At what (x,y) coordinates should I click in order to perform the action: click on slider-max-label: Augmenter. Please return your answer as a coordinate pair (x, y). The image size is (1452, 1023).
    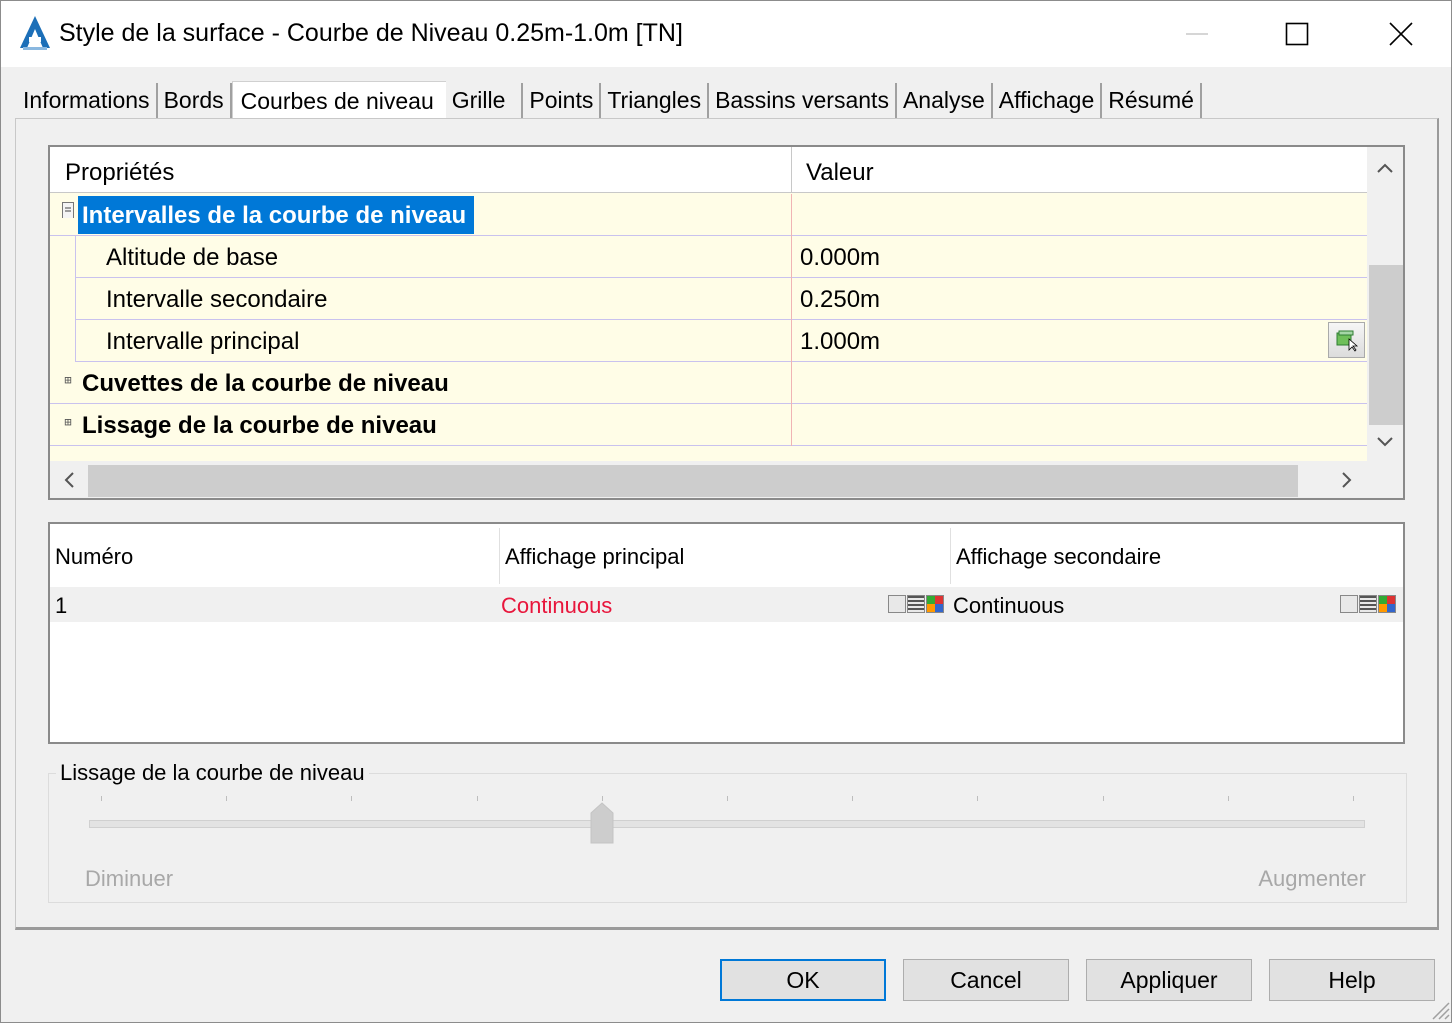
    Looking at the image, I should click on (1312, 878).